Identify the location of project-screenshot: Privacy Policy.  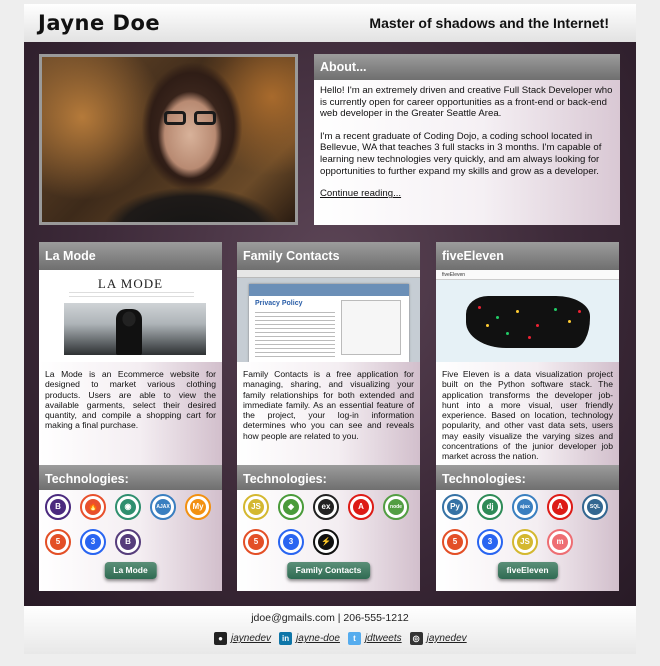
(328, 316).